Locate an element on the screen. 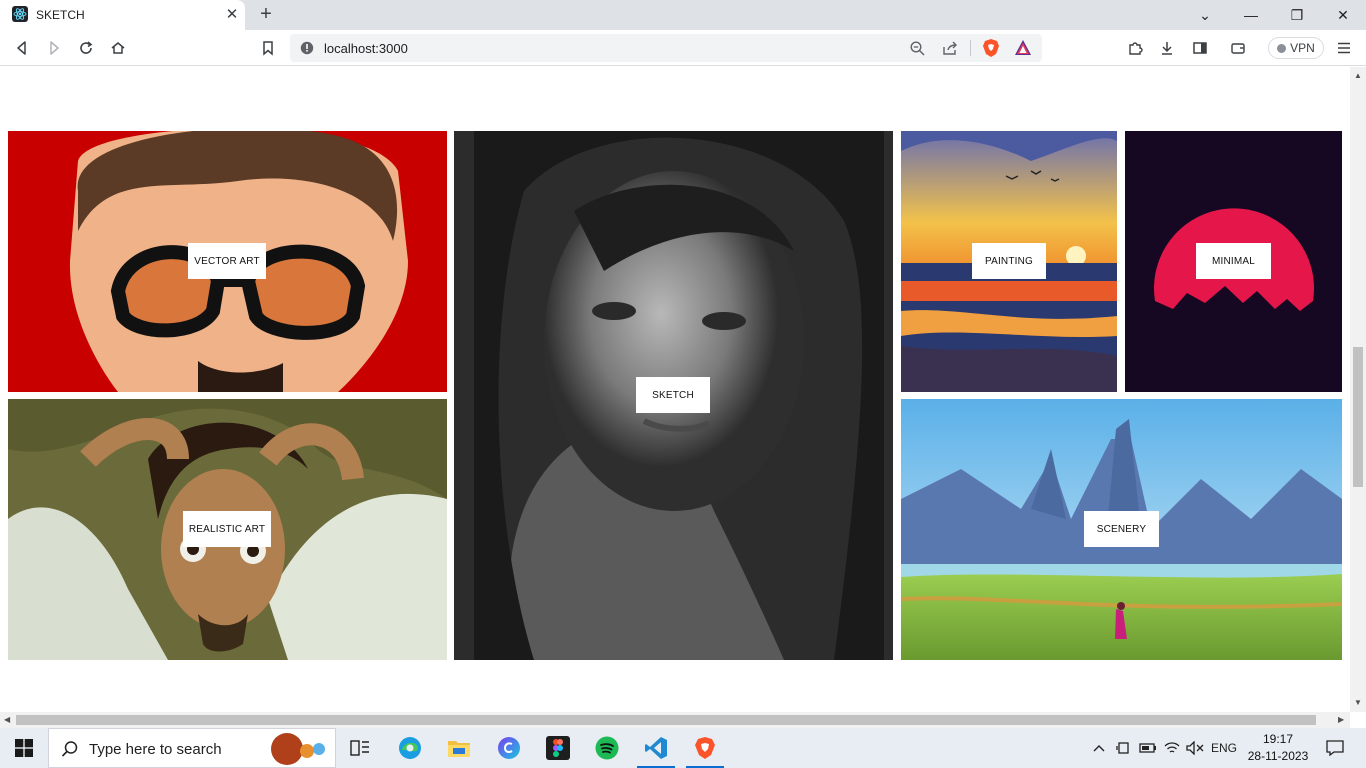 The height and width of the screenshot is (768, 1366). bookmark-icon is located at coordinates (268, 48).